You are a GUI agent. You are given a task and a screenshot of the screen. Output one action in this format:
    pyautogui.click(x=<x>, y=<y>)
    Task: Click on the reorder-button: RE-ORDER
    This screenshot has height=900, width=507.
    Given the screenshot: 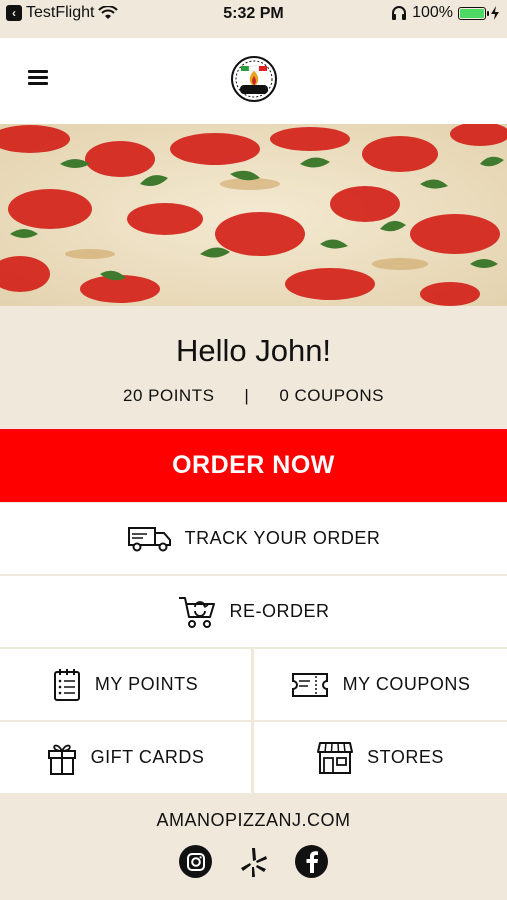 What is the action you would take?
    pyautogui.click(x=253, y=611)
    